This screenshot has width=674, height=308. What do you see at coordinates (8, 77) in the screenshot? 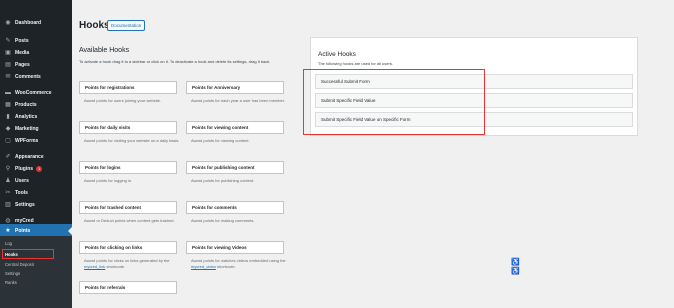
I see `comments-icon: ✉` at bounding box center [8, 77].